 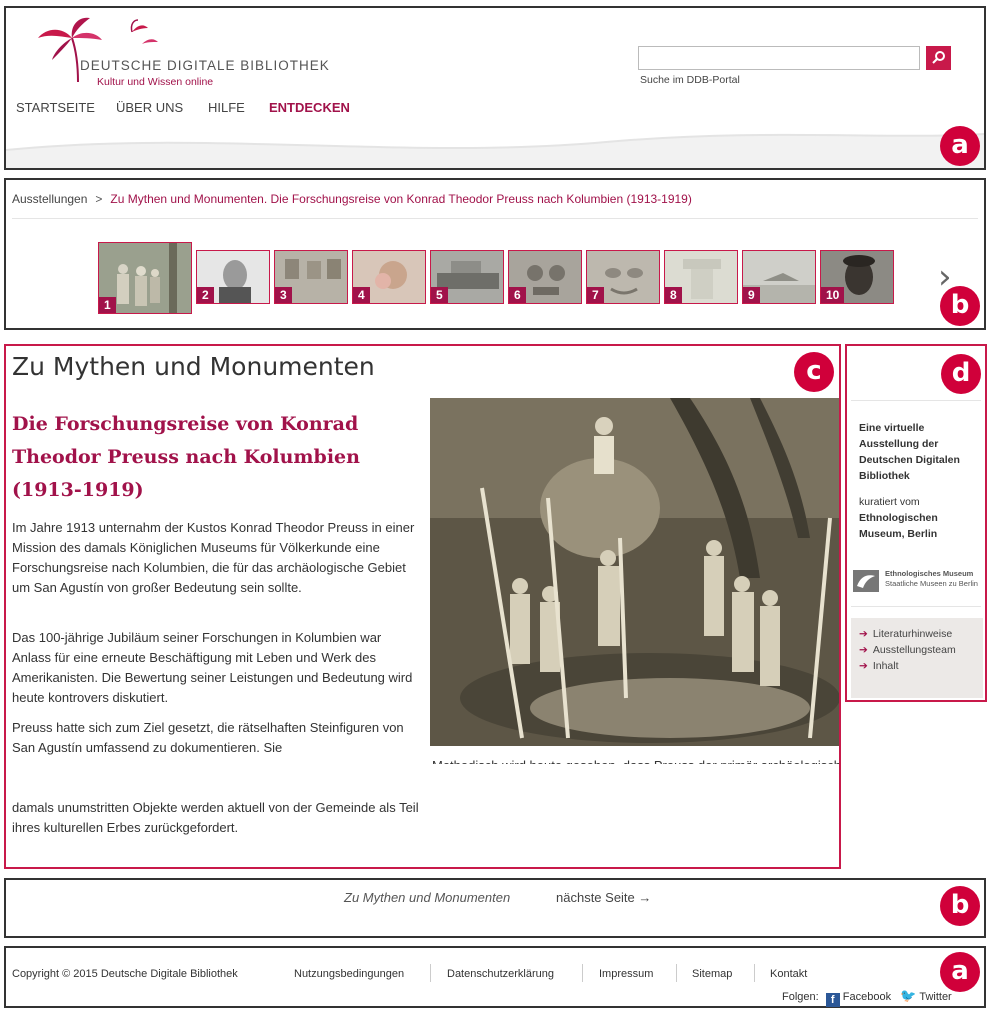 What do you see at coordinates (866, 581) in the screenshot?
I see `museum-logo-icon` at bounding box center [866, 581].